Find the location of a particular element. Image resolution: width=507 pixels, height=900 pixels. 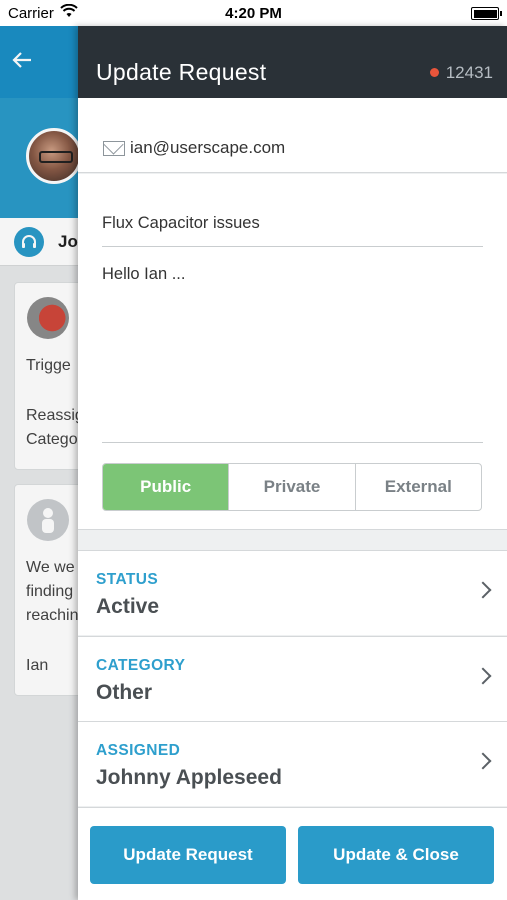

status-label: STATUS is located at coordinates (127, 579).